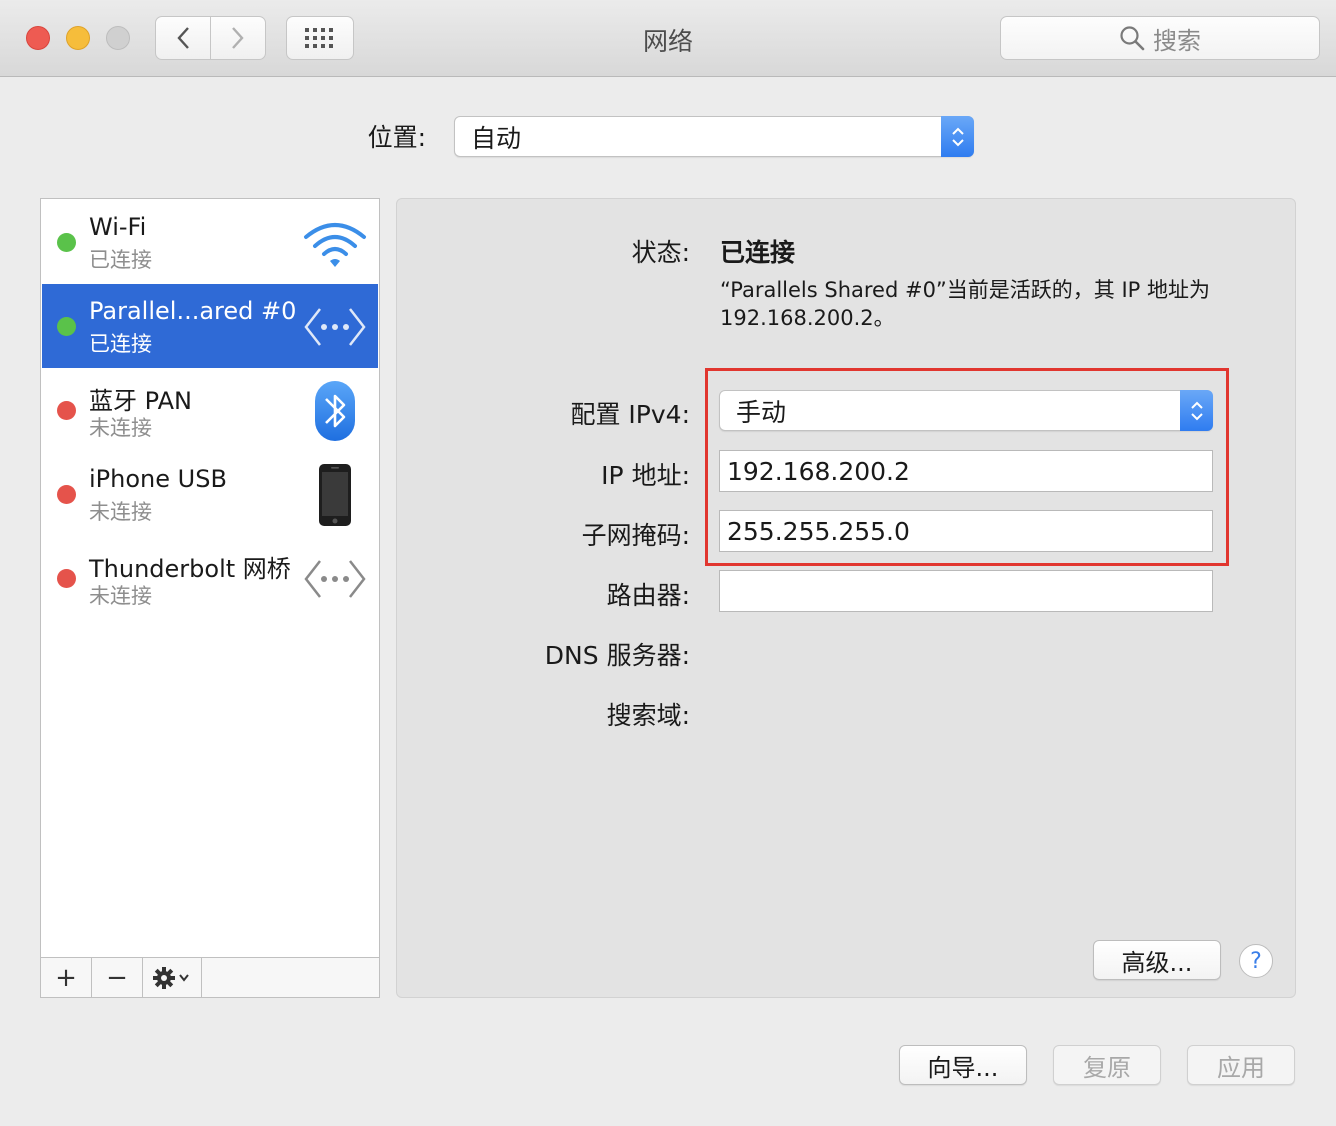  Describe the element at coordinates (396, 137) in the screenshot. I see `location-label: 位置:` at that location.